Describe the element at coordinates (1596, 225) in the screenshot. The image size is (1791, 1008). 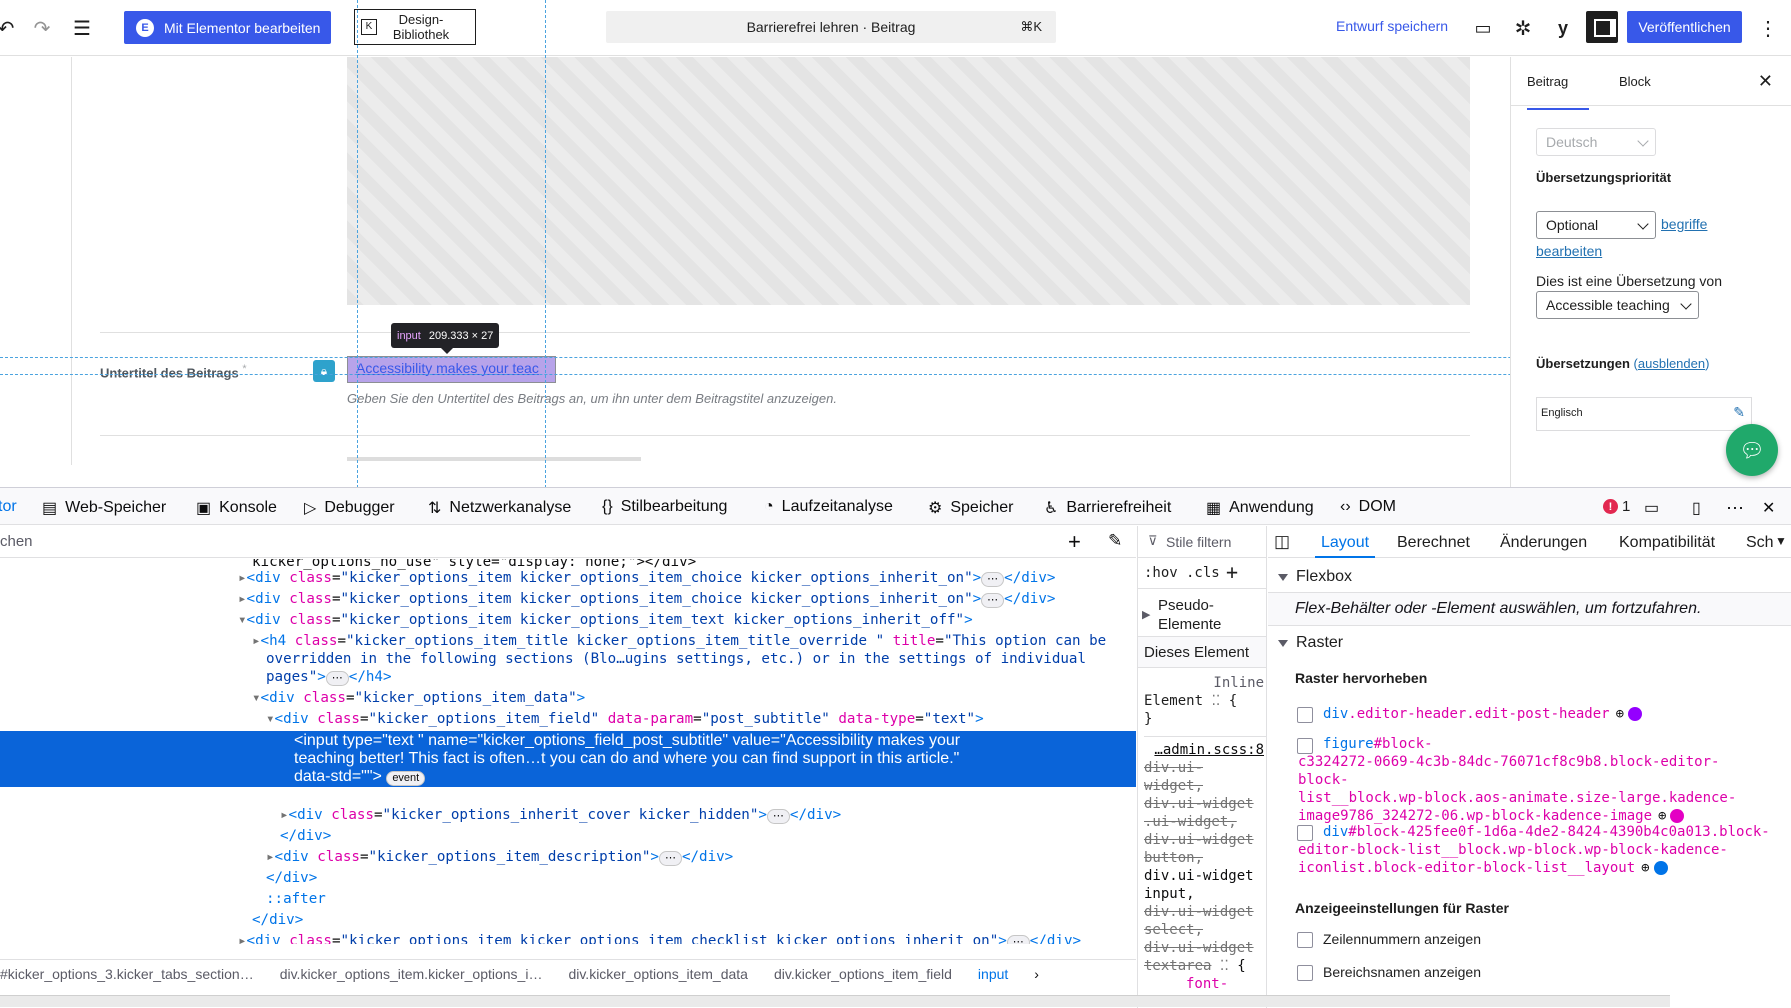
I see `priority-select: Optional` at that location.